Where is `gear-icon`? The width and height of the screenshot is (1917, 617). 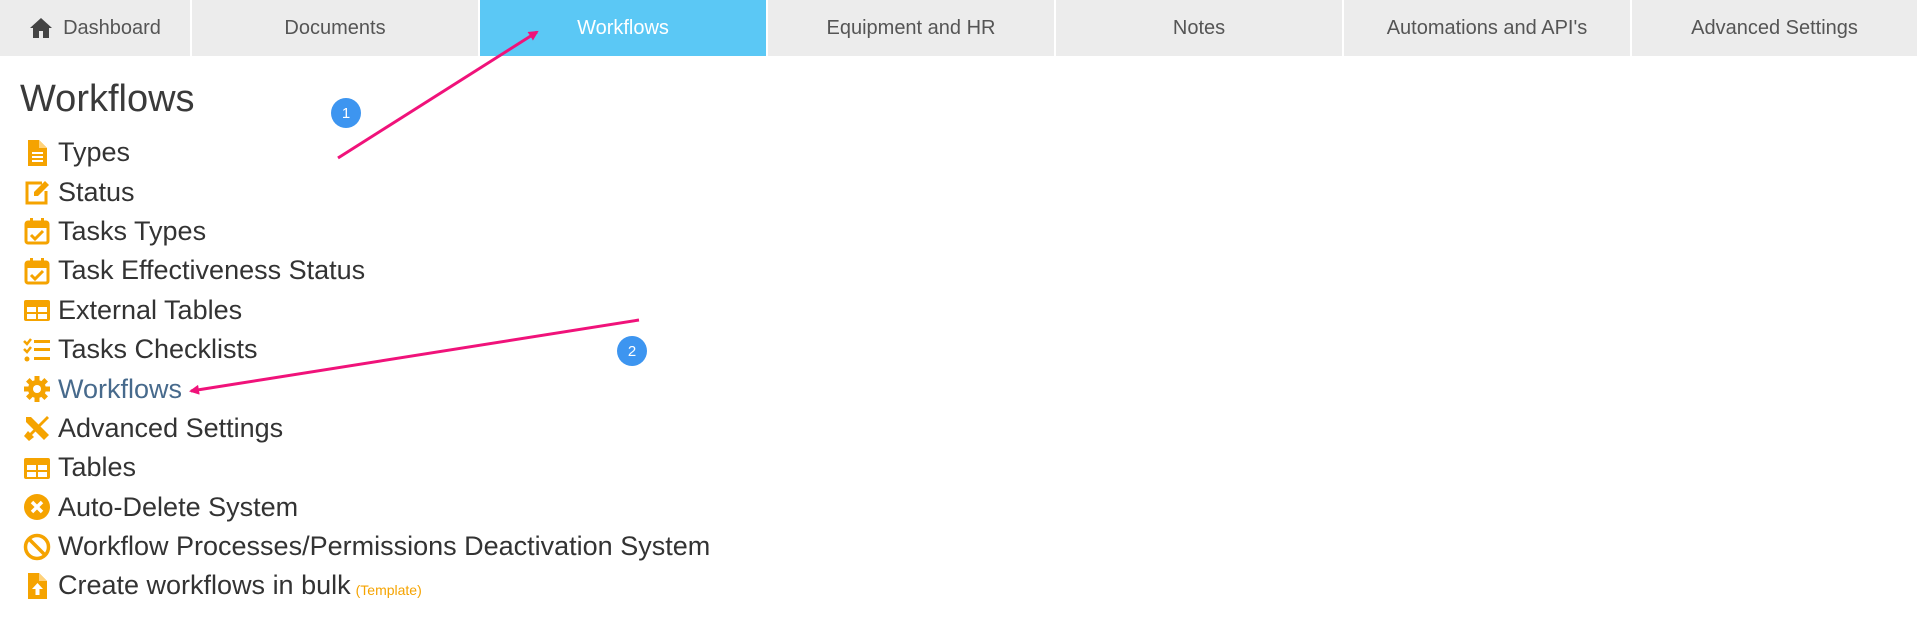
gear-icon is located at coordinates (37, 389).